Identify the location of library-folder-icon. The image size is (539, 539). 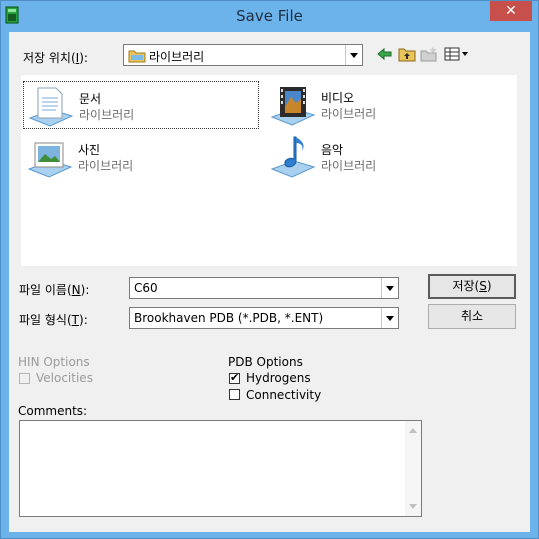
(137, 56).